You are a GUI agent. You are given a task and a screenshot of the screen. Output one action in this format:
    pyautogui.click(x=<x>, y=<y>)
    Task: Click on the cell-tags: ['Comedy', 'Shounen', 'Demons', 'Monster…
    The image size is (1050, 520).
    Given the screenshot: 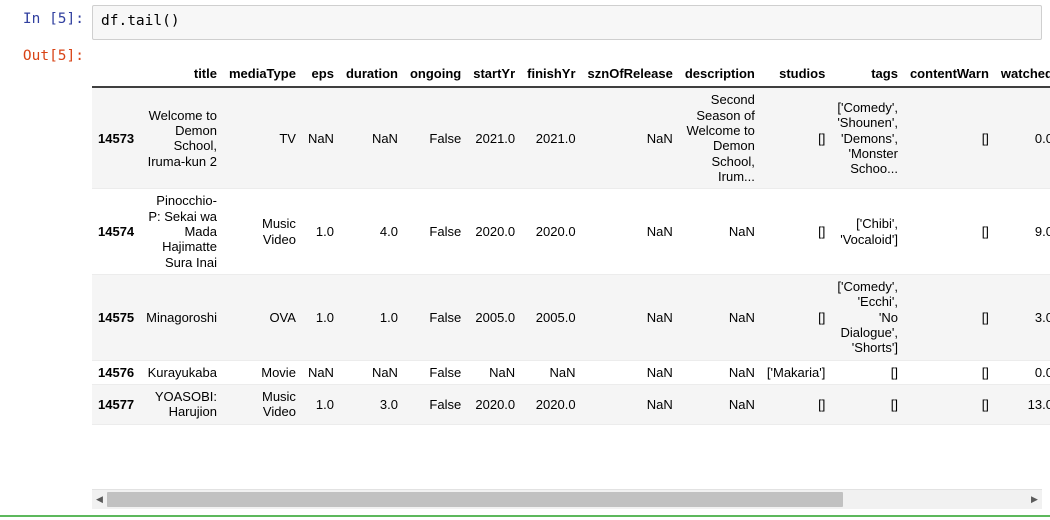 What is the action you would take?
    pyautogui.click(x=867, y=138)
    